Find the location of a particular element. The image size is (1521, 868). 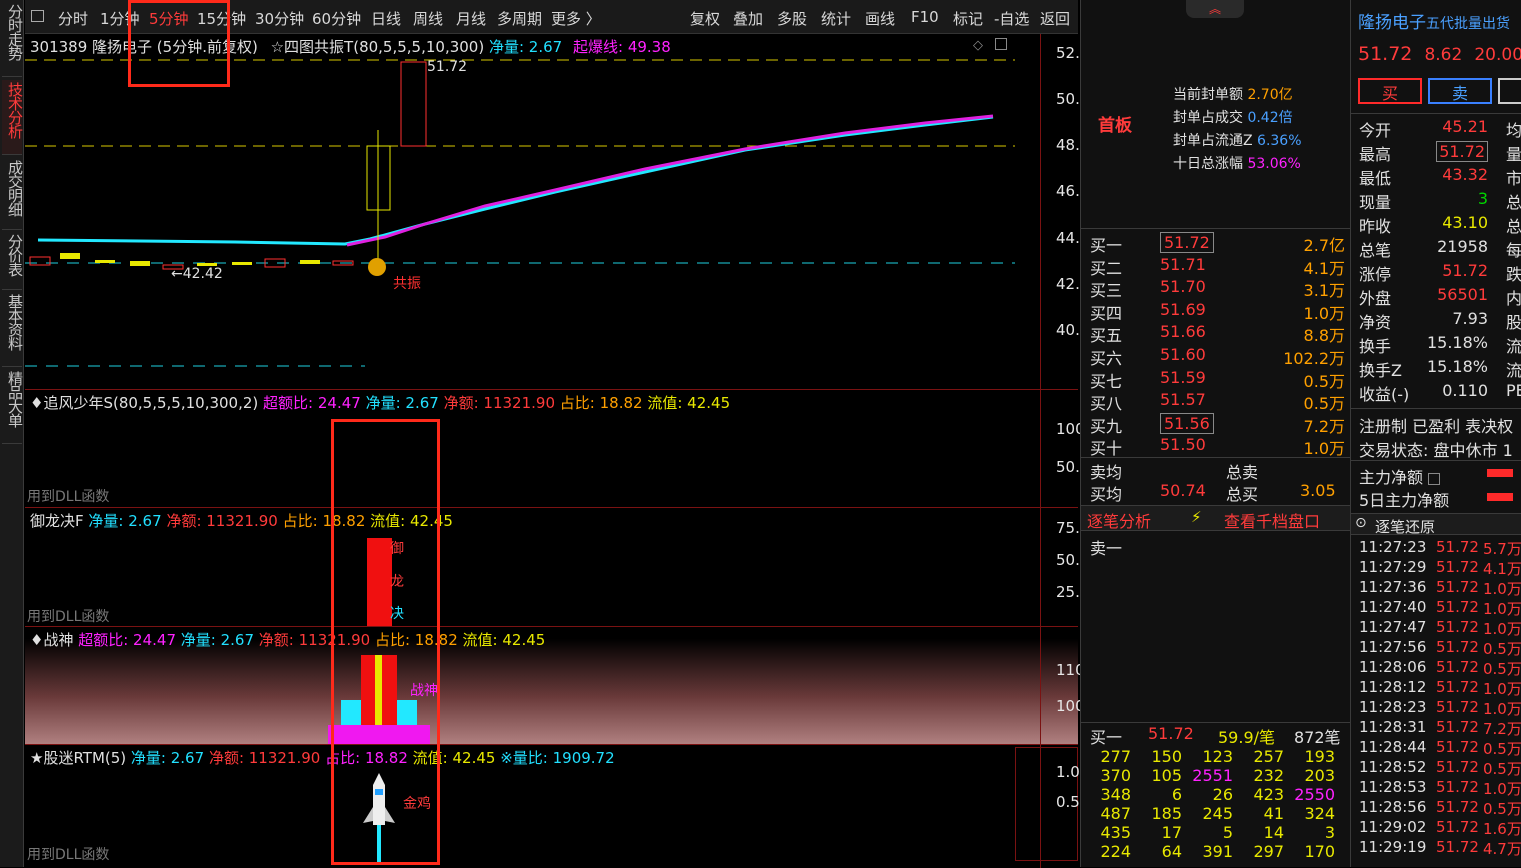

period-fenshi: 分时 is located at coordinates (73, 18).